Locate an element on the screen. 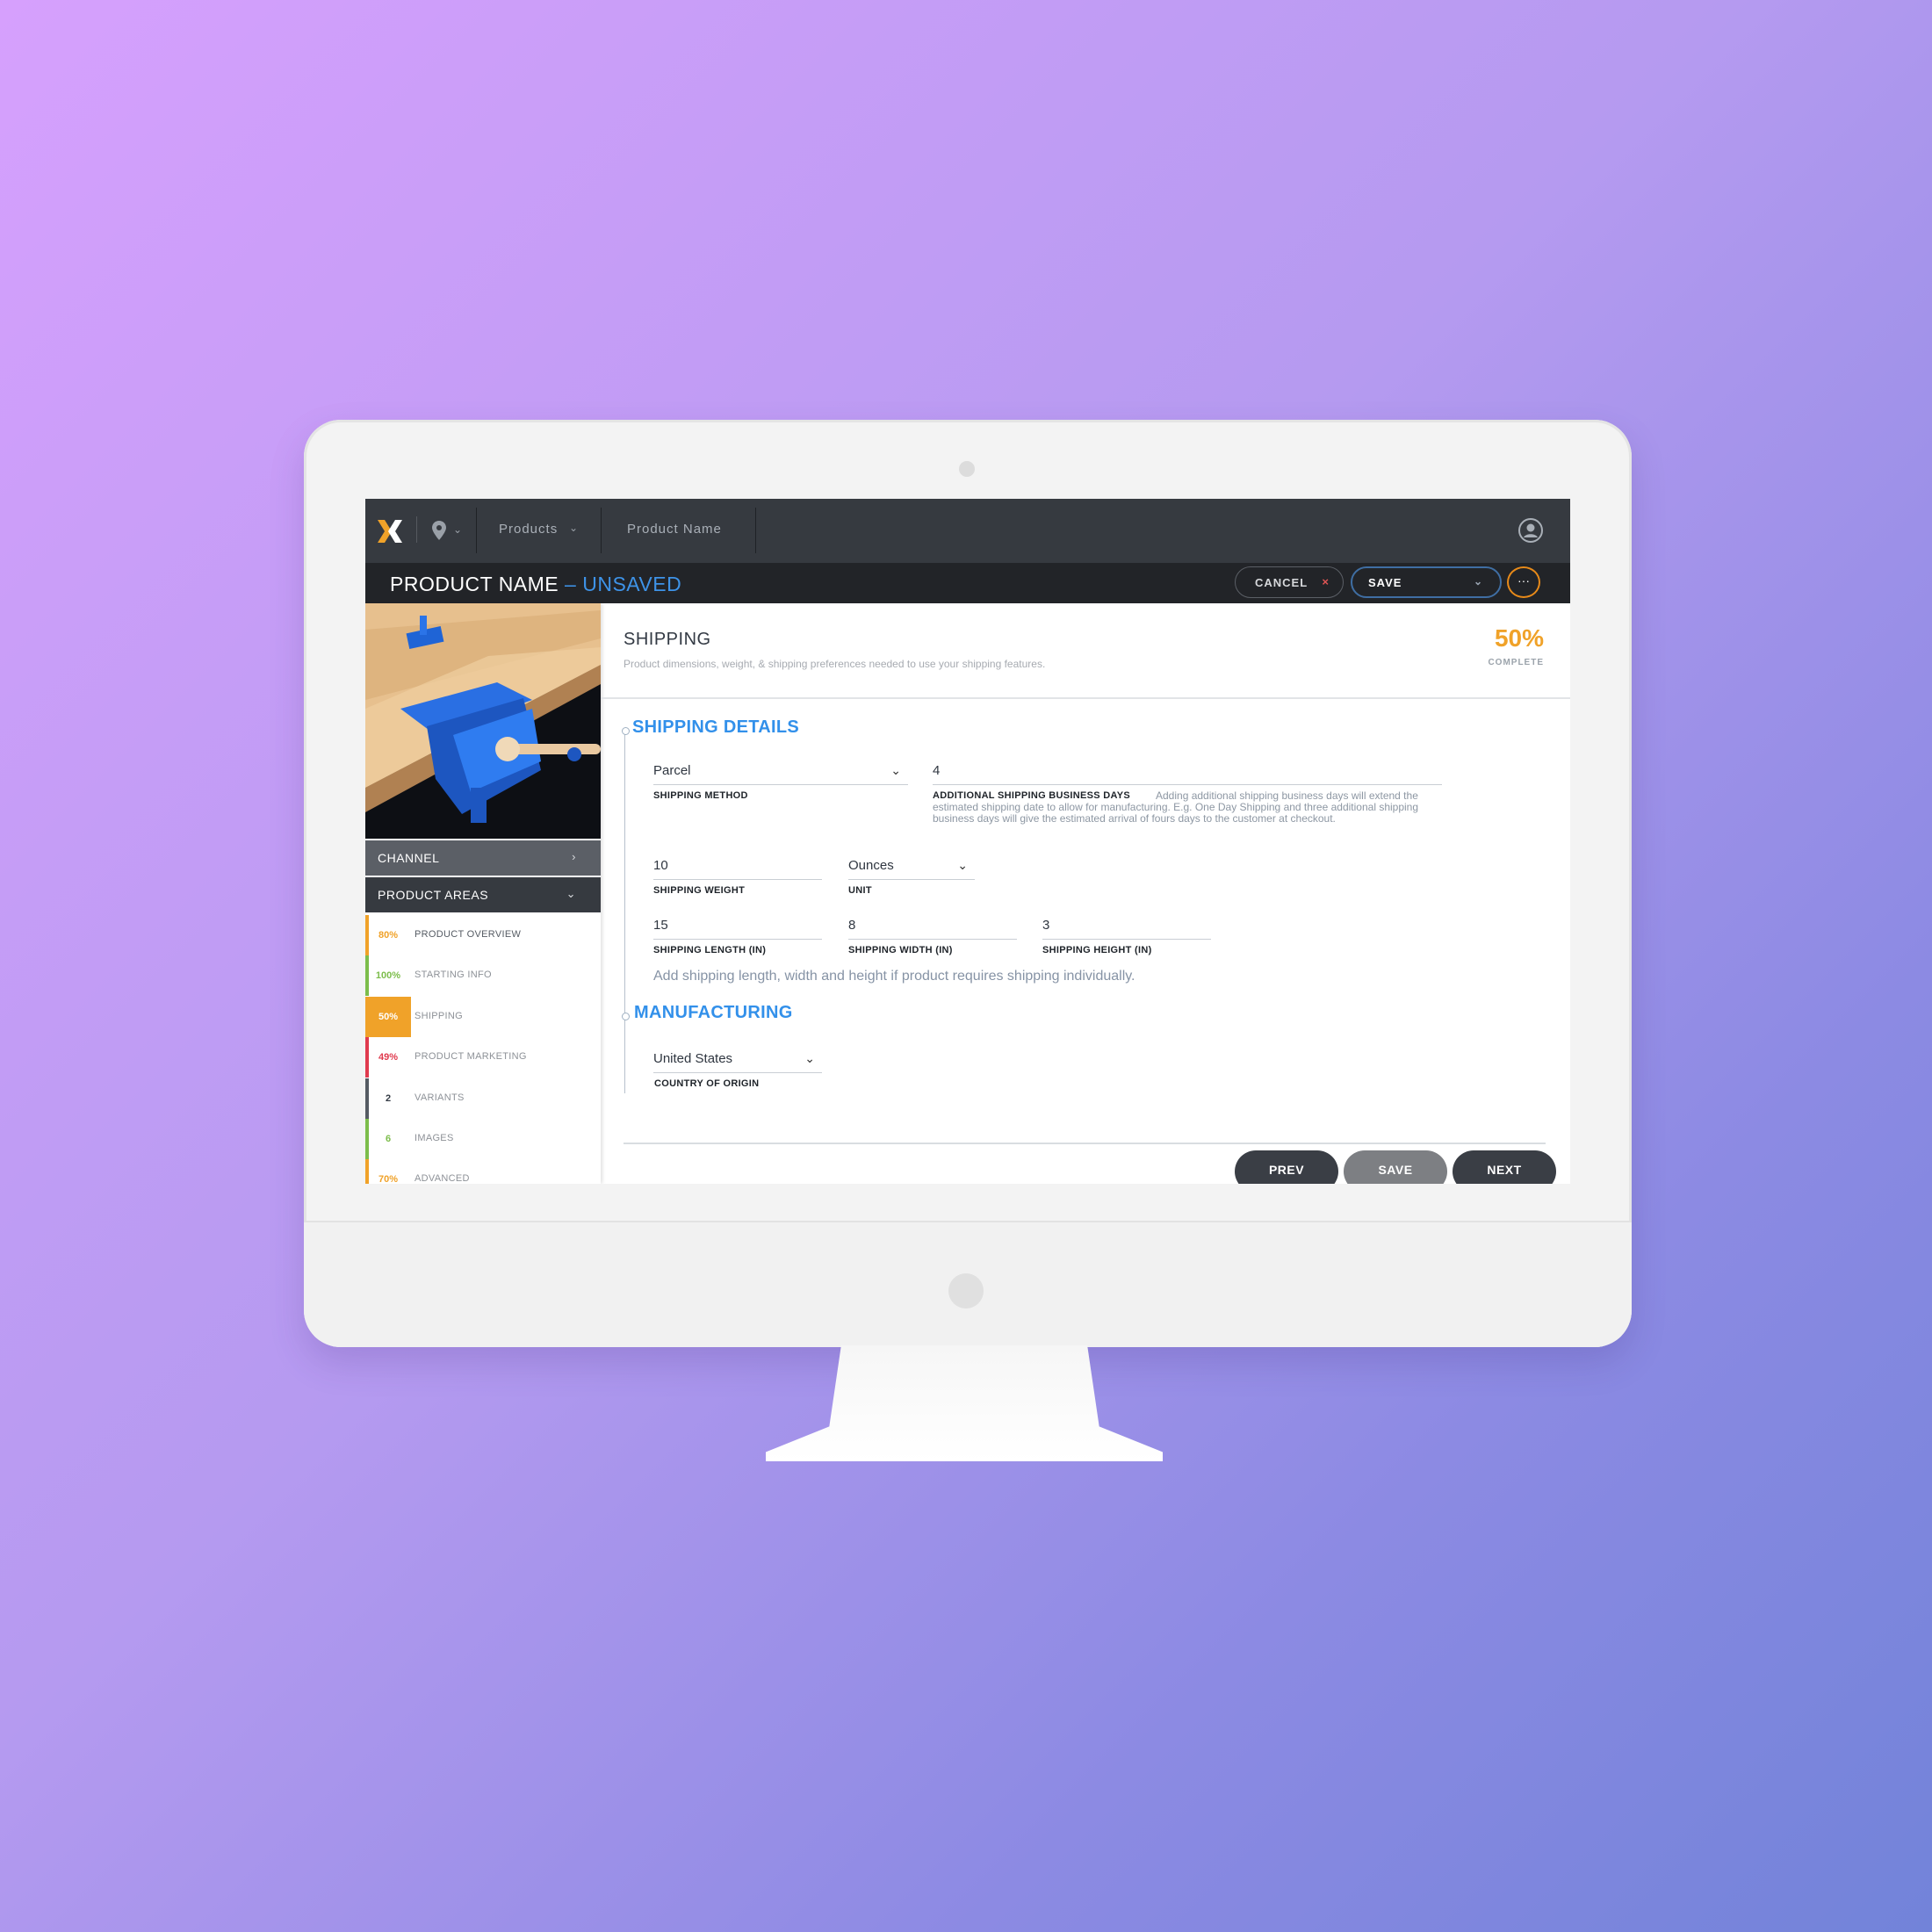 The image size is (1932, 1932). camera-icon is located at coordinates (967, 469).